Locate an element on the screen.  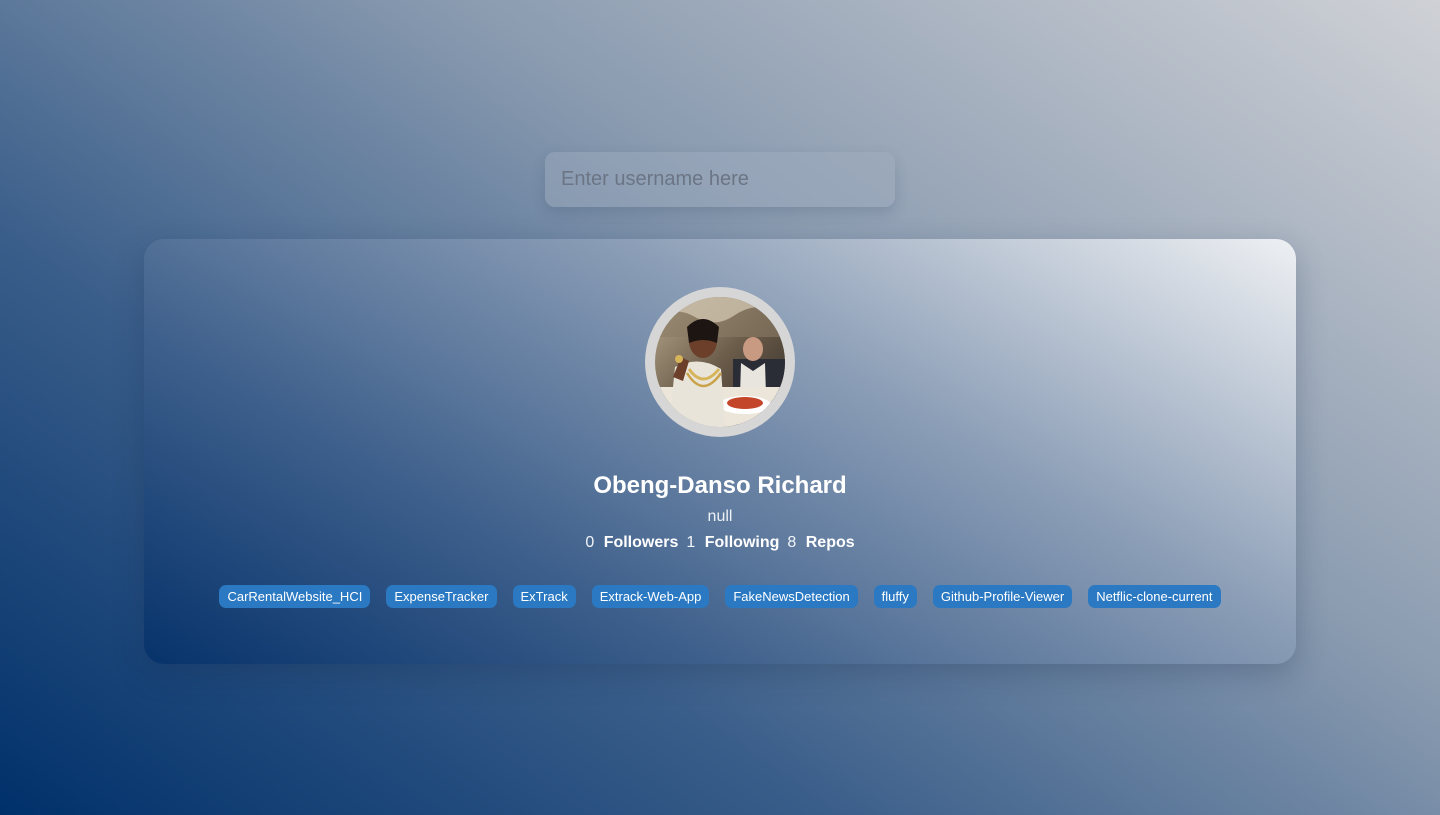
following-stat: 1 Following is located at coordinates (732, 543).